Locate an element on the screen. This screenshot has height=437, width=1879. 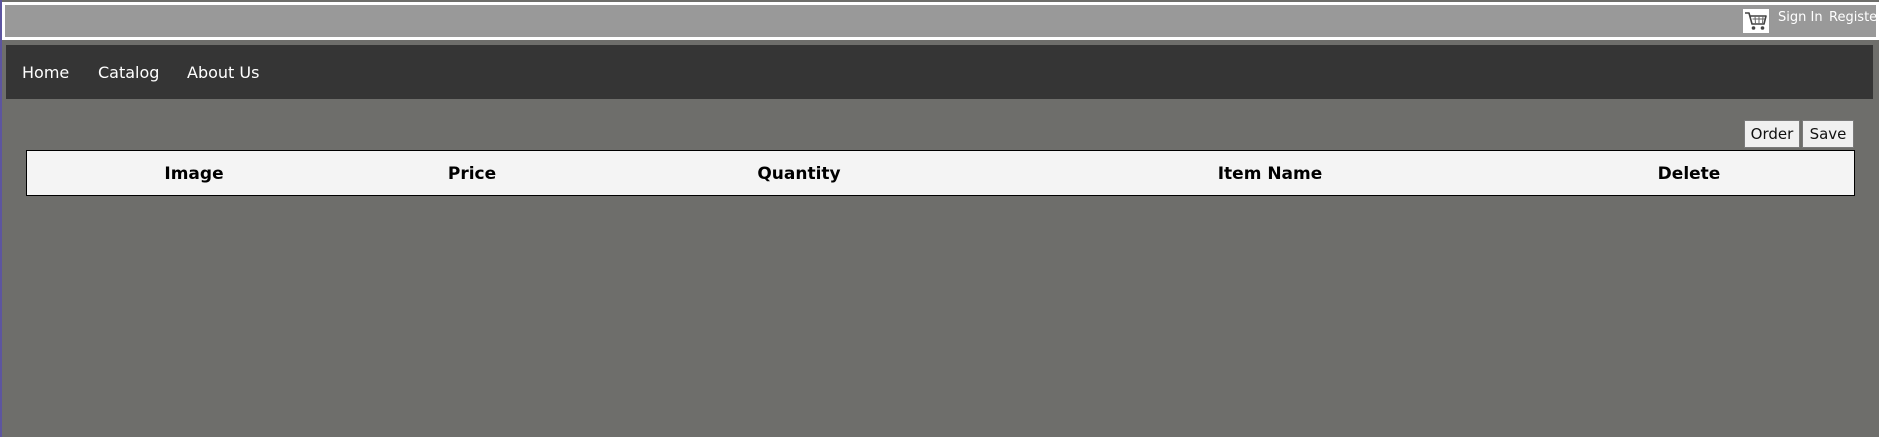
column-header-item-name: Item Name is located at coordinates (1270, 174).